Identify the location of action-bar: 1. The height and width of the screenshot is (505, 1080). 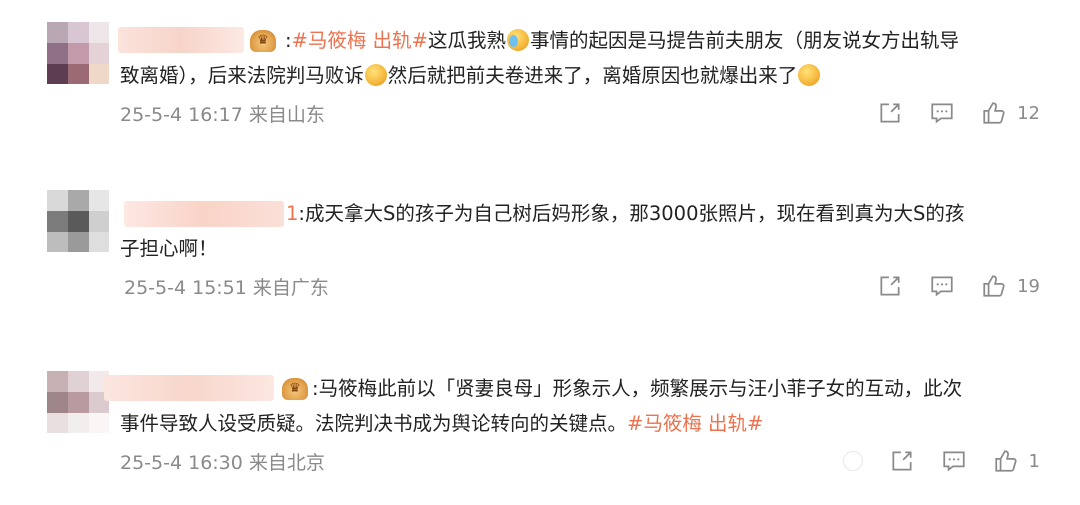
(928, 461).